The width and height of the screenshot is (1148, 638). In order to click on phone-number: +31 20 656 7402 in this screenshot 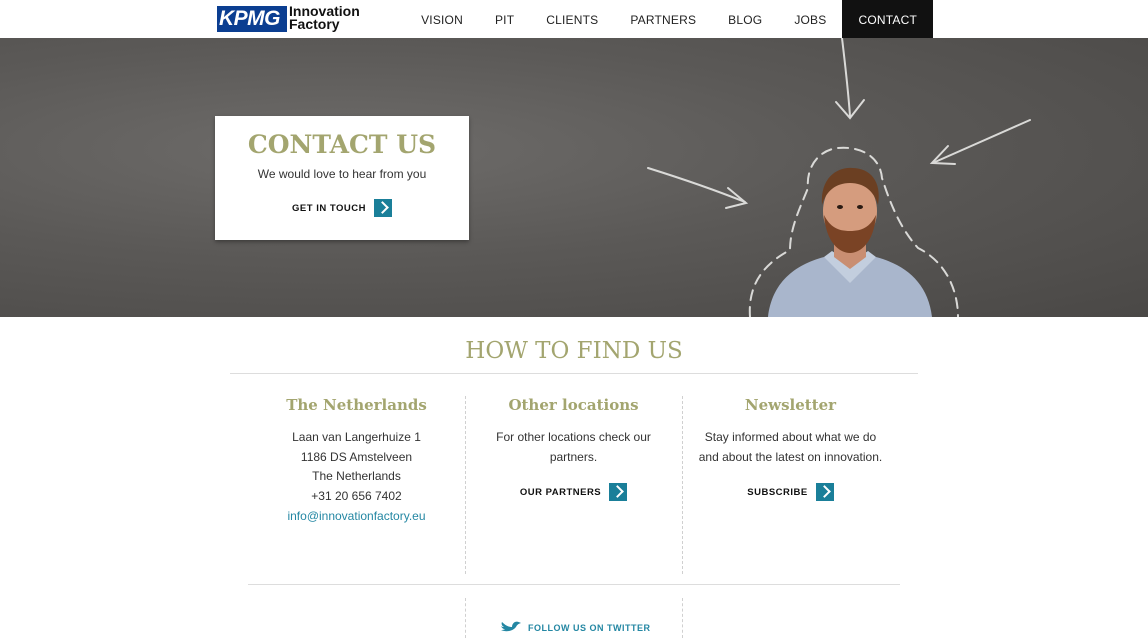, I will do `click(356, 496)`.